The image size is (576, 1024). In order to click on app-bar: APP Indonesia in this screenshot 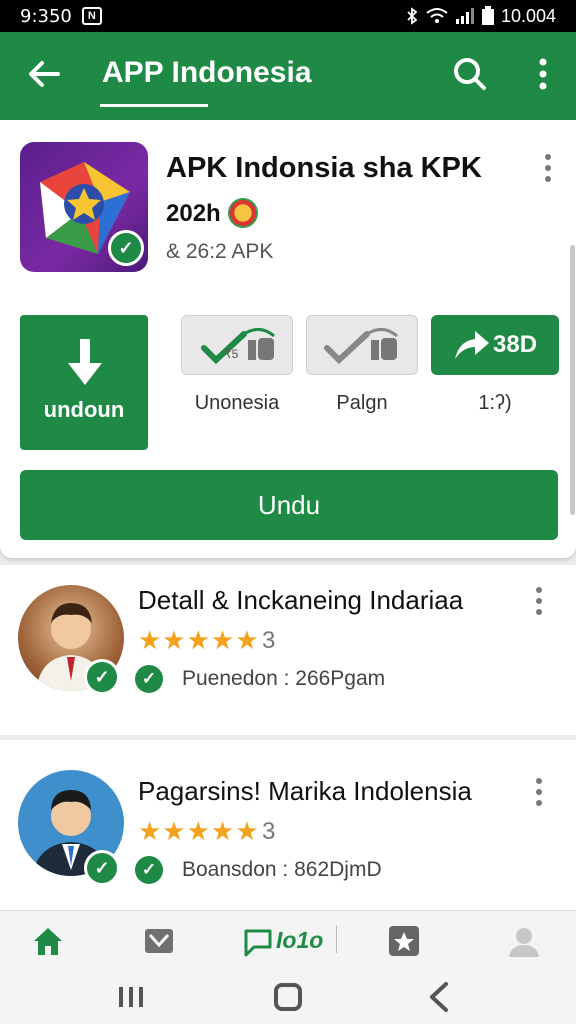, I will do `click(288, 76)`.